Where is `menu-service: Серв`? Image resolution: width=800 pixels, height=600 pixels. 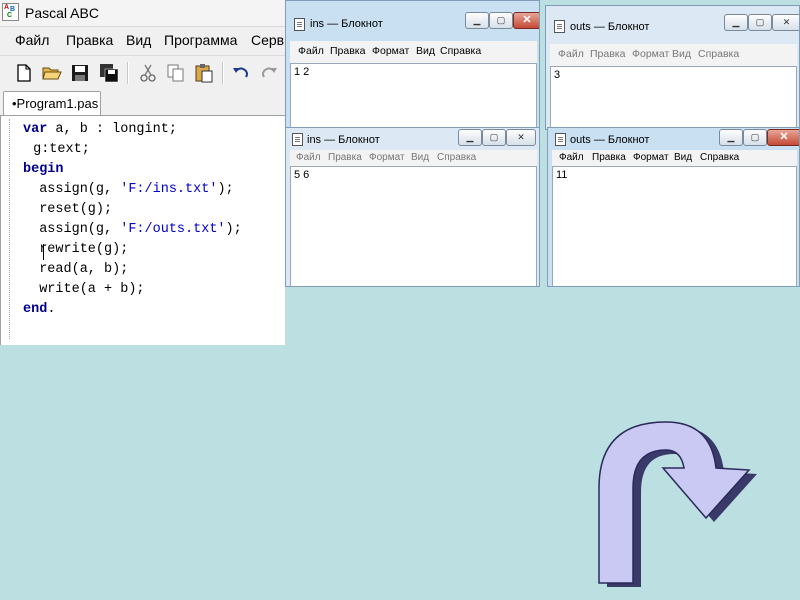
menu-service: Серв is located at coordinates (267, 40).